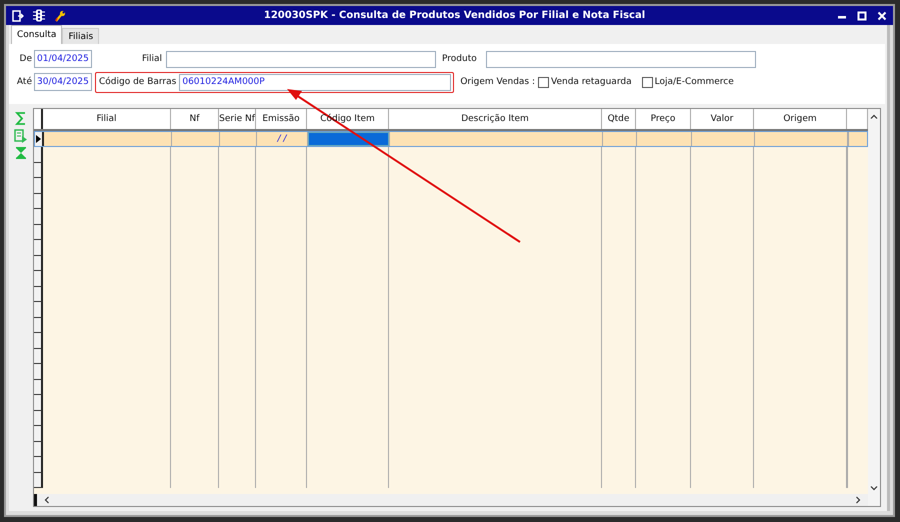  What do you see at coordinates (874, 307) in the screenshot?
I see `vertical-scrollbar` at bounding box center [874, 307].